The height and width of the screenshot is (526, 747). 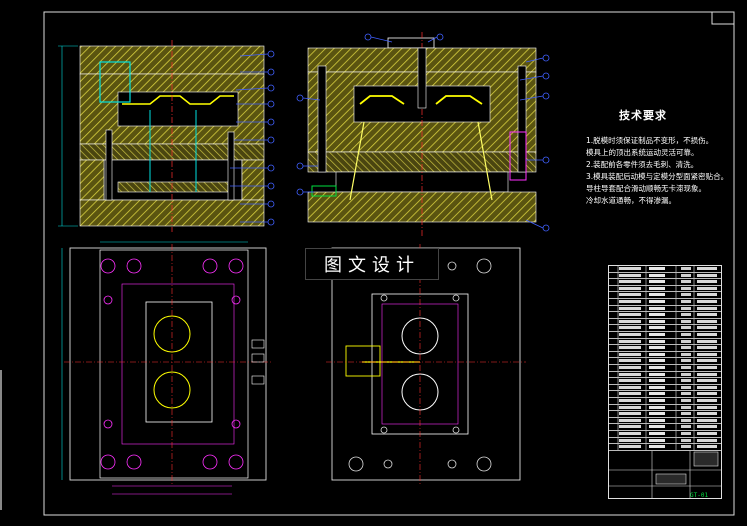 I want to click on left-ejector-space, so click(x=173, y=180).